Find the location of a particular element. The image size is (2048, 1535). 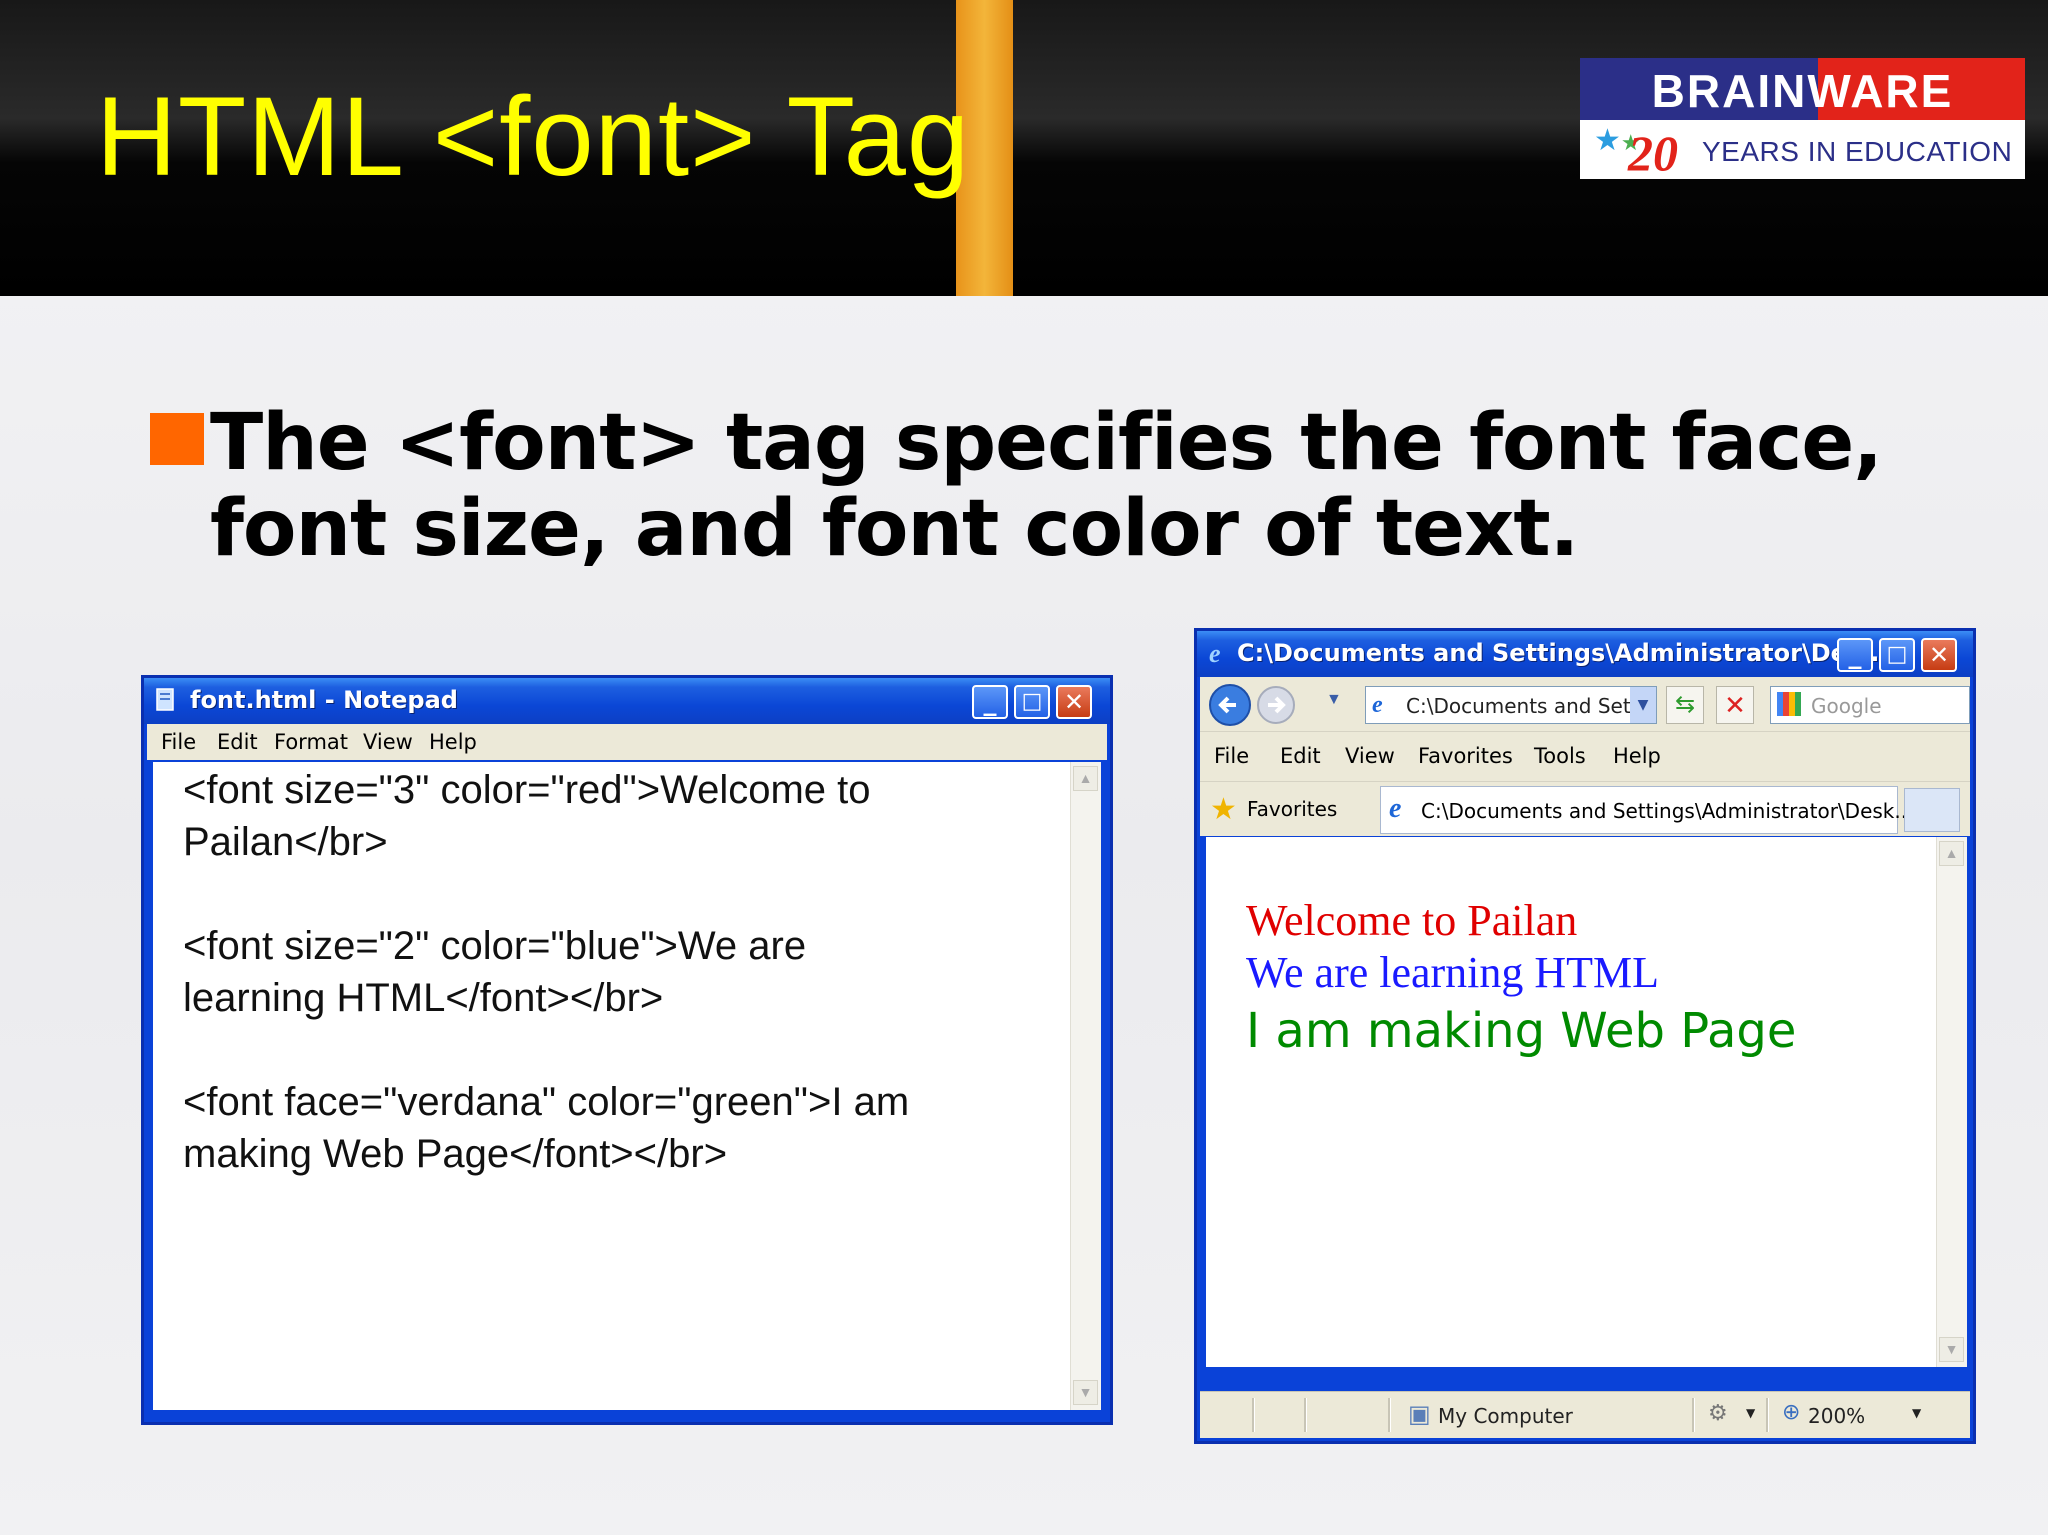

zone-label: My Computer is located at coordinates (1505, 1416).